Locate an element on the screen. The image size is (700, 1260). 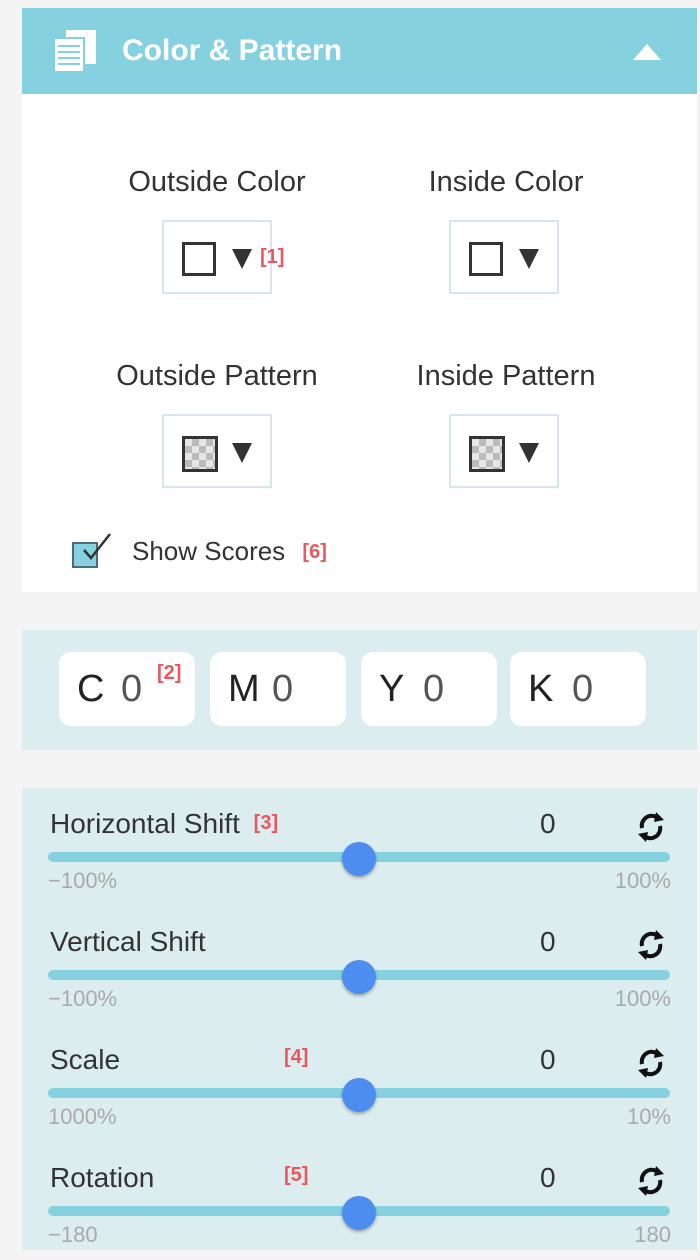
inside-color-picker is located at coordinates (504, 257).